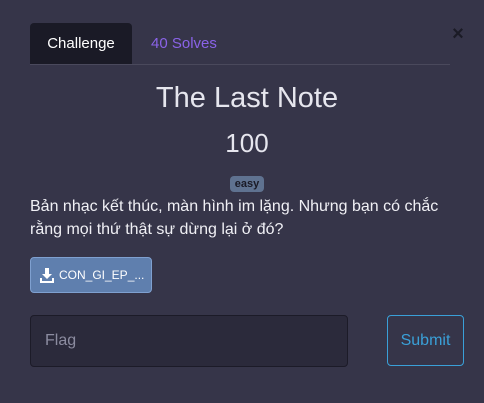  I want to click on close-icon: ×, so click(458, 34).